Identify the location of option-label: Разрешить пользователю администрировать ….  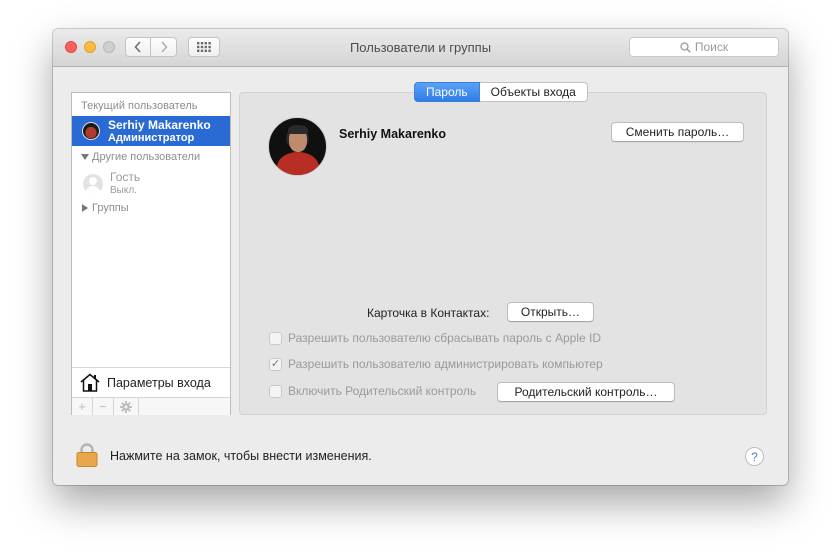
(445, 364).